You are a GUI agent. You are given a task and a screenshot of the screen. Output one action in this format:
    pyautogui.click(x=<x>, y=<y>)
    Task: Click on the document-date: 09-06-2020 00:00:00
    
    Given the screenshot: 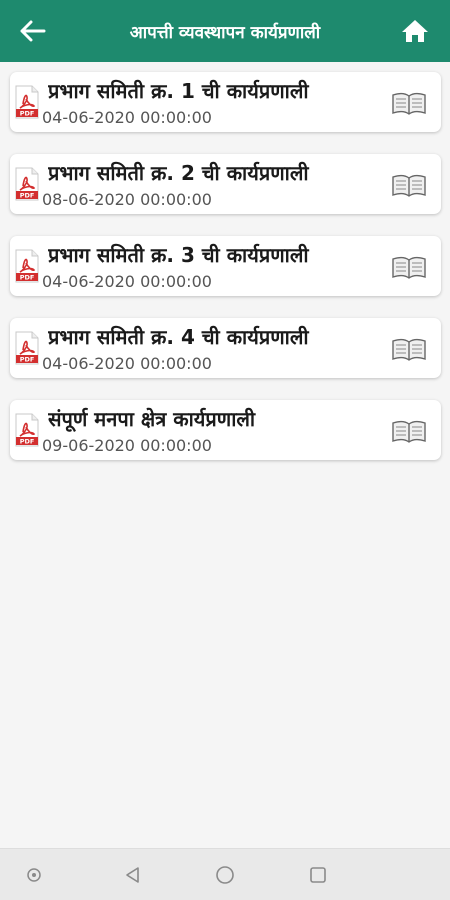 What is the action you would take?
    pyautogui.click(x=127, y=445)
    